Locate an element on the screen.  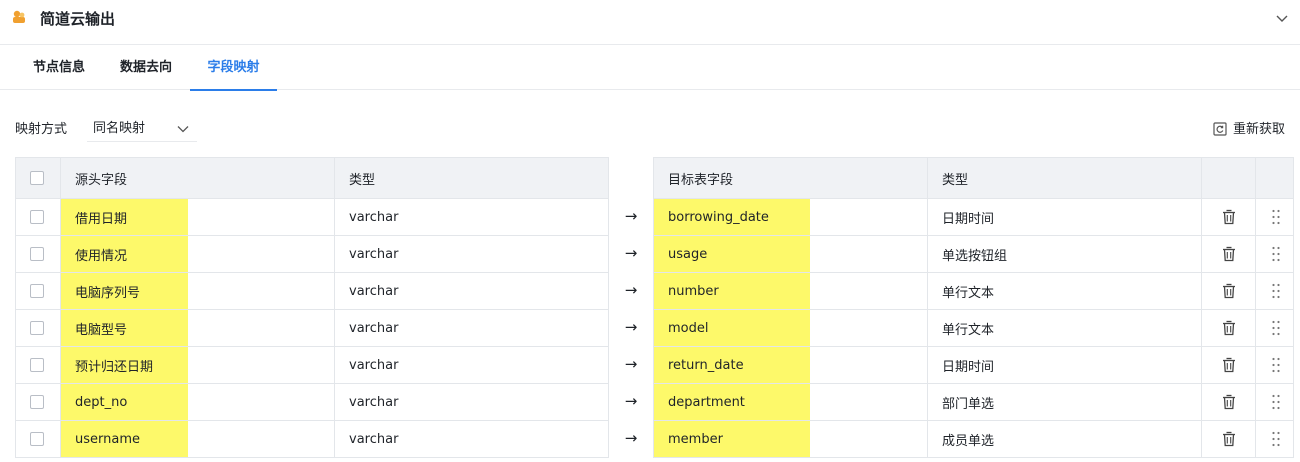
target-field-name: return_date is located at coordinates (706, 365).